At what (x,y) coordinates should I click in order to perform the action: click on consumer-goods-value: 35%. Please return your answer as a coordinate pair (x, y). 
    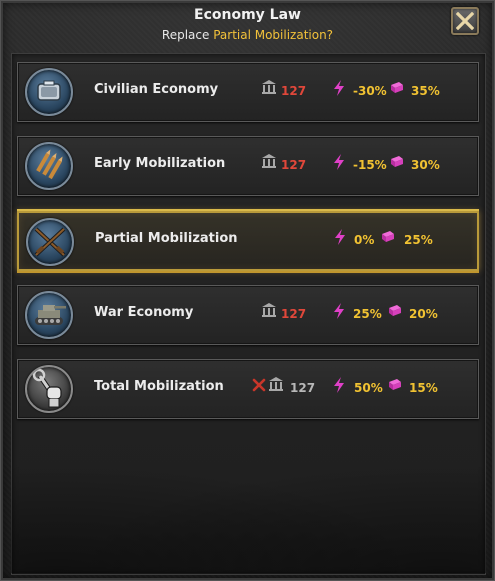
    Looking at the image, I should click on (425, 91).